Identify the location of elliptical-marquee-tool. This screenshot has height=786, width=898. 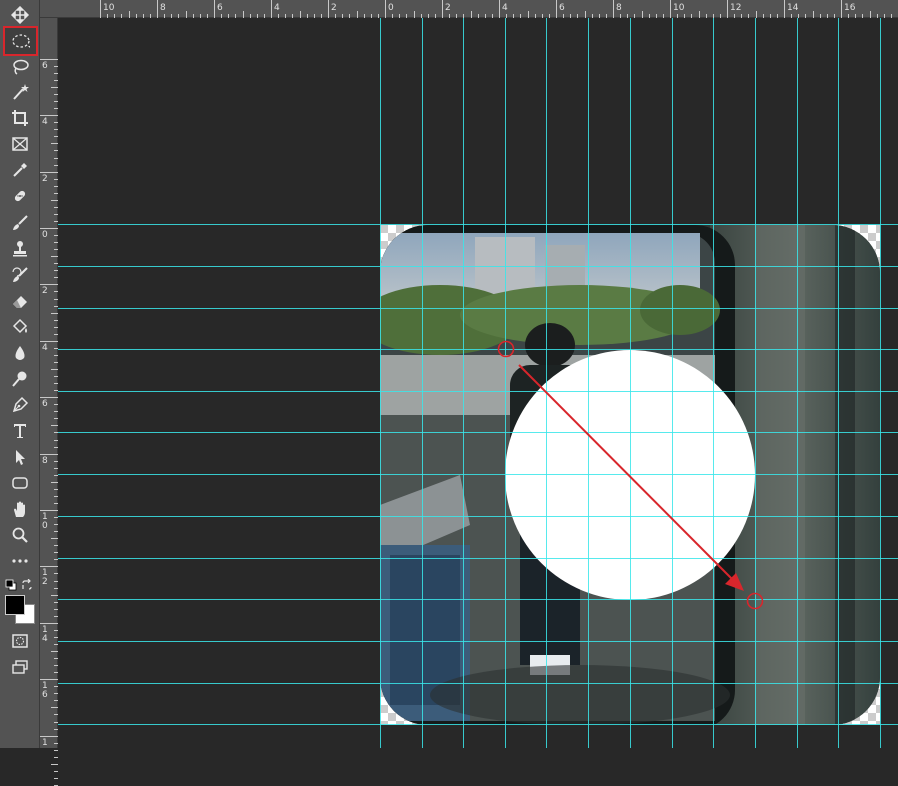
(20, 41).